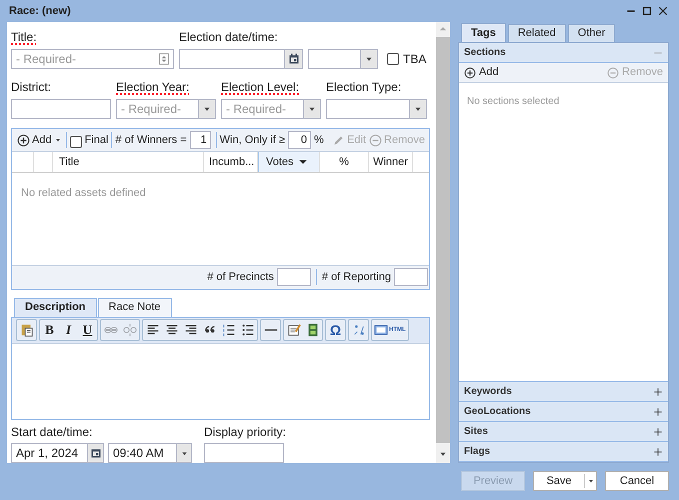 The width and height of the screenshot is (679, 500). I want to click on date-field: Apr 1, 2024, so click(49, 453).